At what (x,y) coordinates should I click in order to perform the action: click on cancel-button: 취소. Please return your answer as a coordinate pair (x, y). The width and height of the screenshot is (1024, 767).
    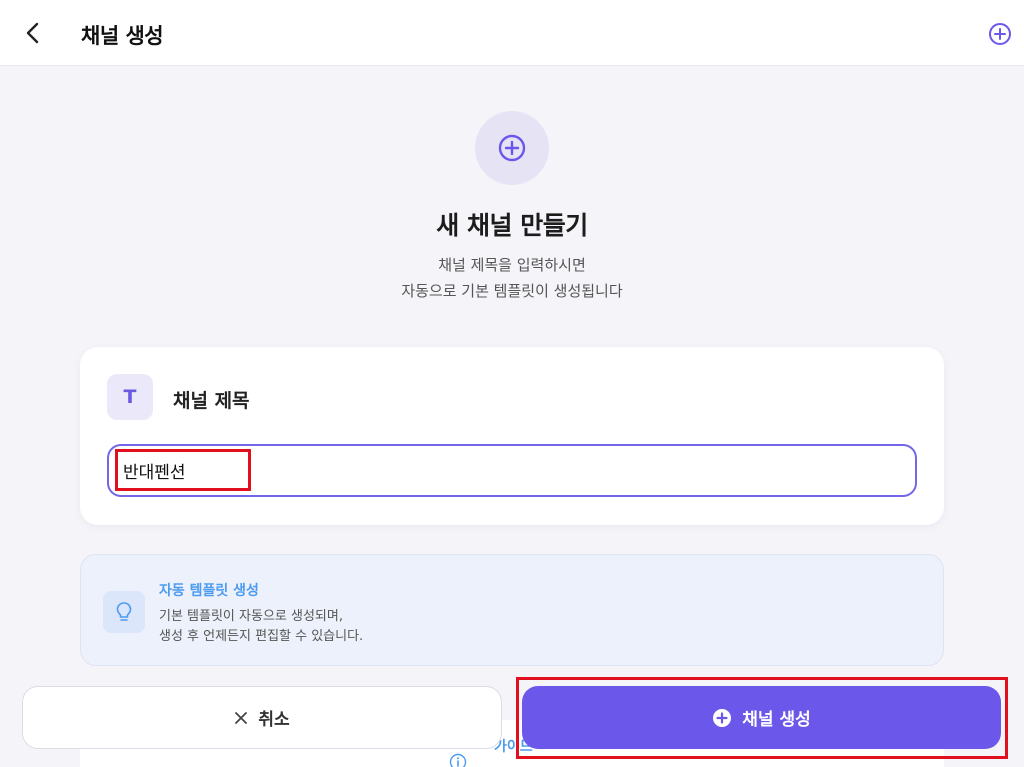
    Looking at the image, I should click on (262, 717).